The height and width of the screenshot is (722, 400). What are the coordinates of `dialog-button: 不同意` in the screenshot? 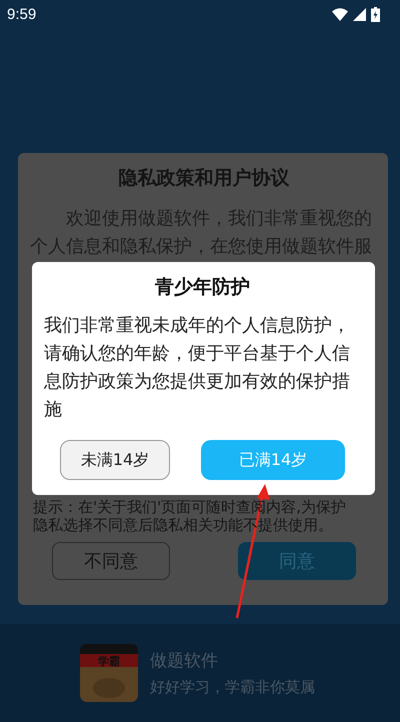 It's located at (111, 561).